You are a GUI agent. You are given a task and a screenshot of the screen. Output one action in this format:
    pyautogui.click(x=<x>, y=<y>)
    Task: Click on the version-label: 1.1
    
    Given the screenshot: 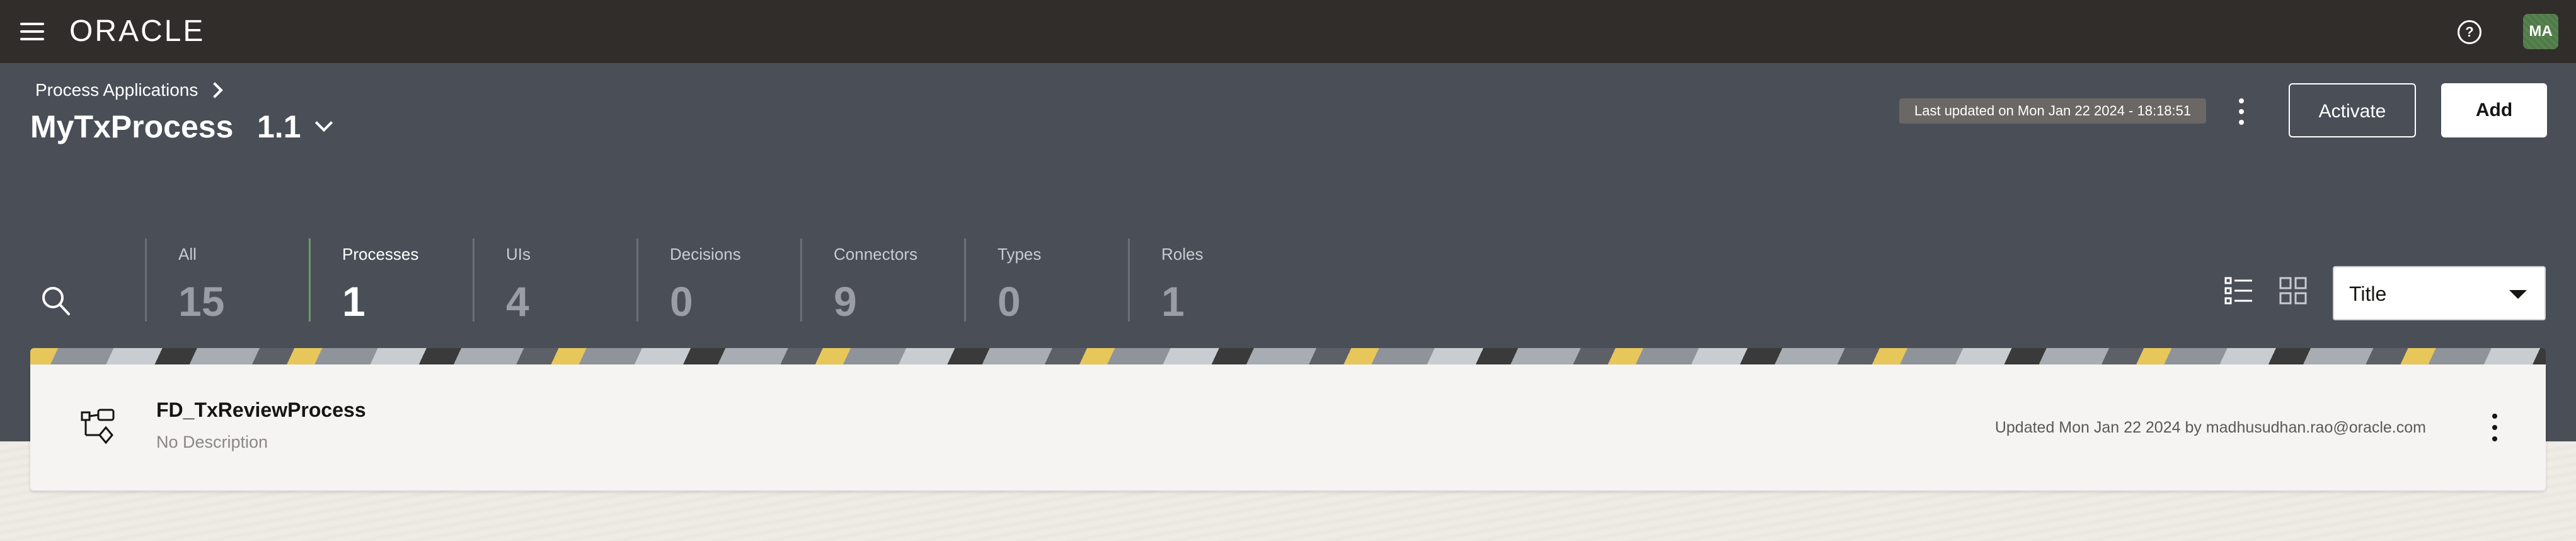 What is the action you would take?
    pyautogui.click(x=279, y=127)
    